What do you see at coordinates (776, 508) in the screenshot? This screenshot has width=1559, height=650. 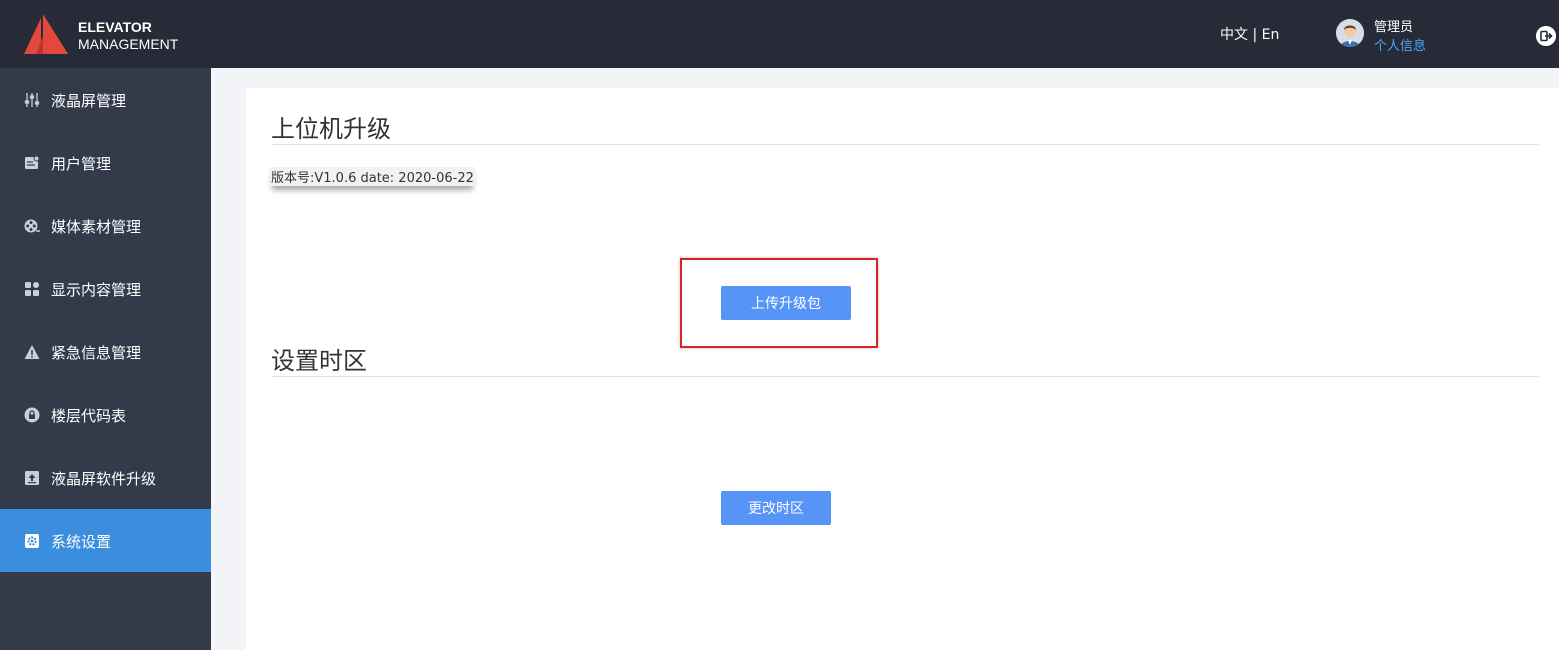 I see `change-timezone-button: 更改时区` at bounding box center [776, 508].